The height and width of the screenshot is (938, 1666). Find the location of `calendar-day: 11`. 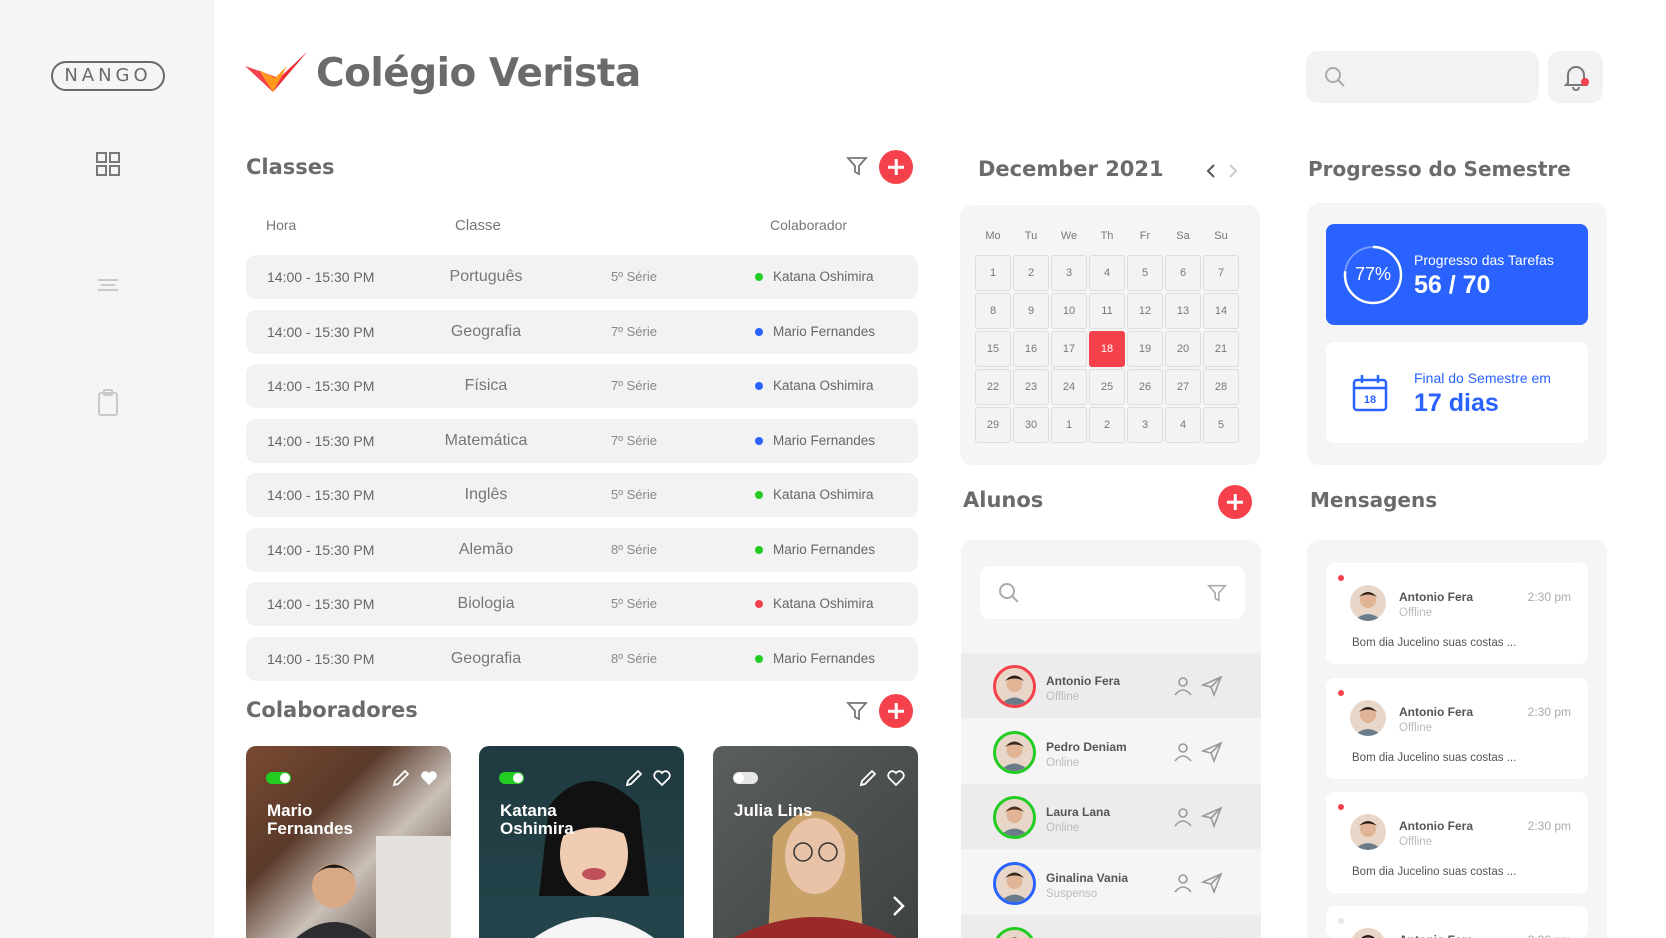

calendar-day: 11 is located at coordinates (1107, 311).